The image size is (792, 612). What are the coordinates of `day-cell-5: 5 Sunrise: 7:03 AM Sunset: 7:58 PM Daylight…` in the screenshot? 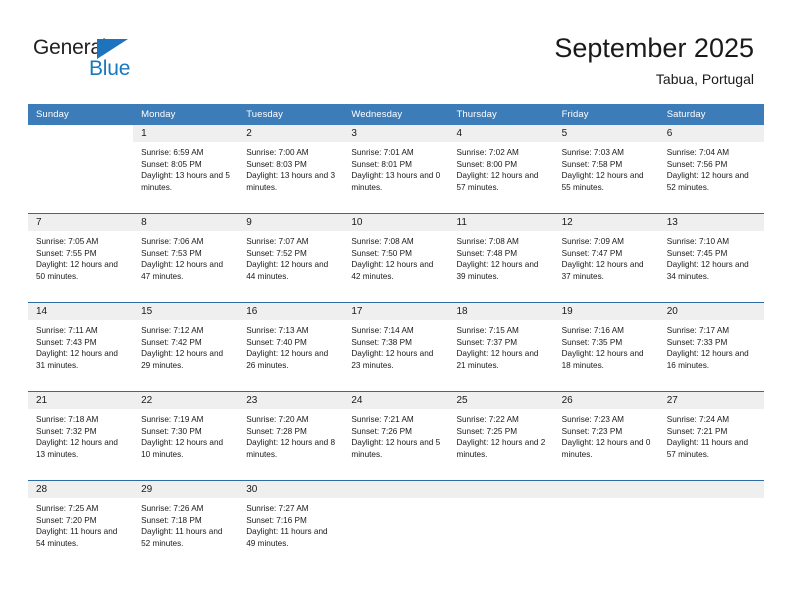 It's located at (606, 169).